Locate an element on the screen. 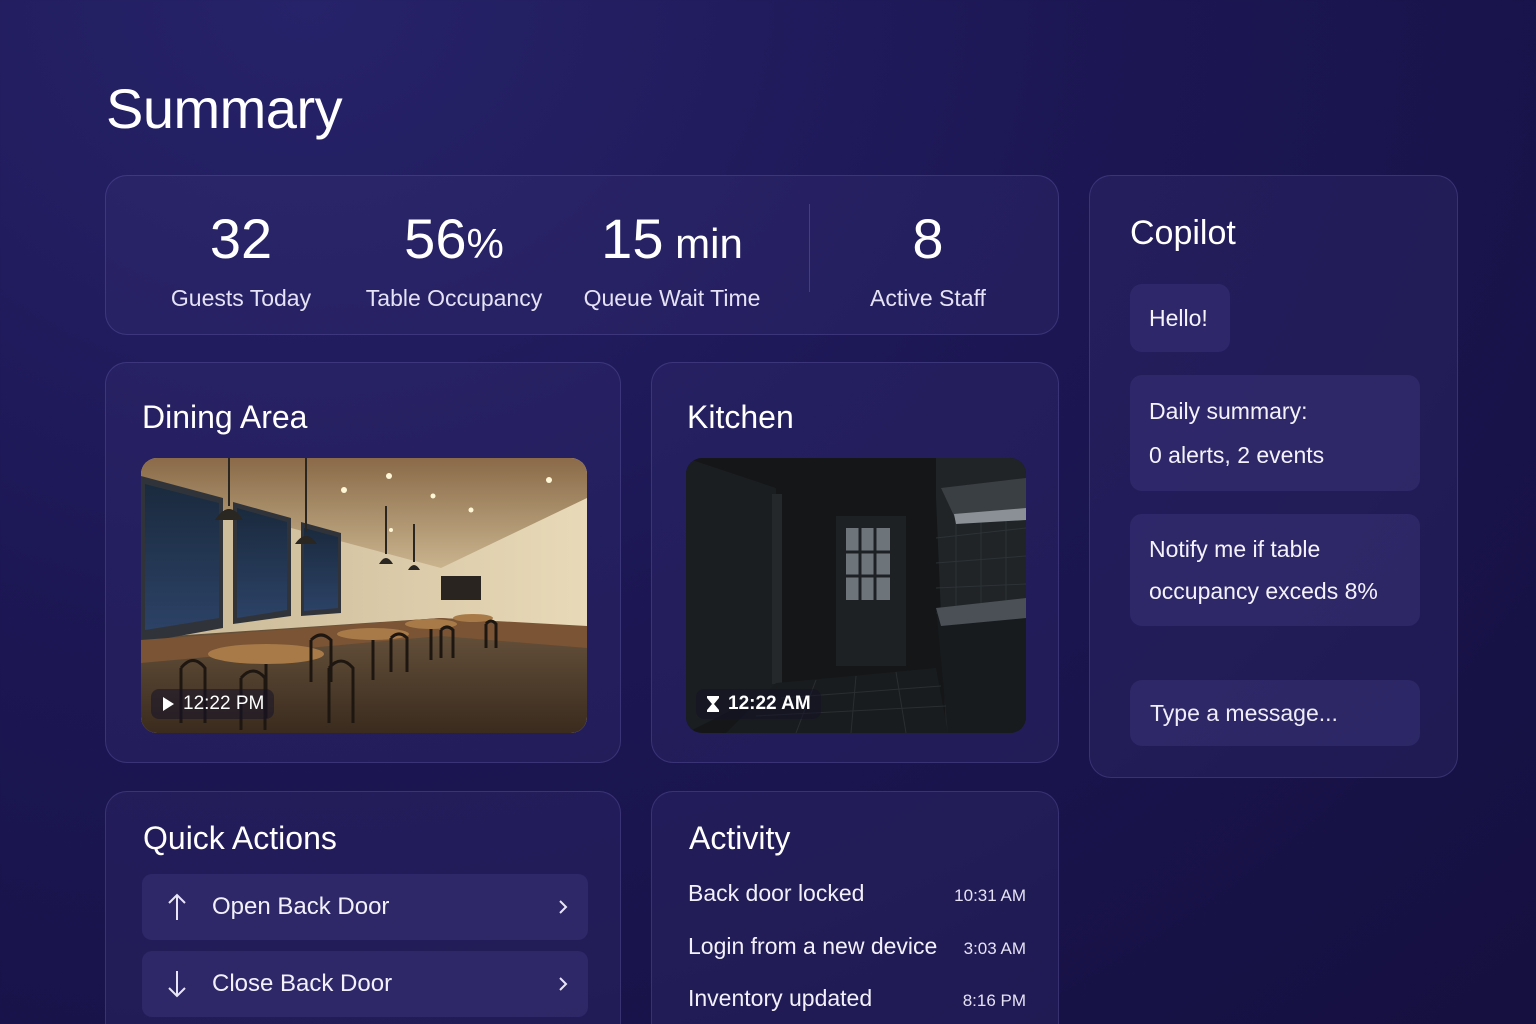 The width and height of the screenshot is (1536, 1024). hourglass-icon is located at coordinates (713, 704).